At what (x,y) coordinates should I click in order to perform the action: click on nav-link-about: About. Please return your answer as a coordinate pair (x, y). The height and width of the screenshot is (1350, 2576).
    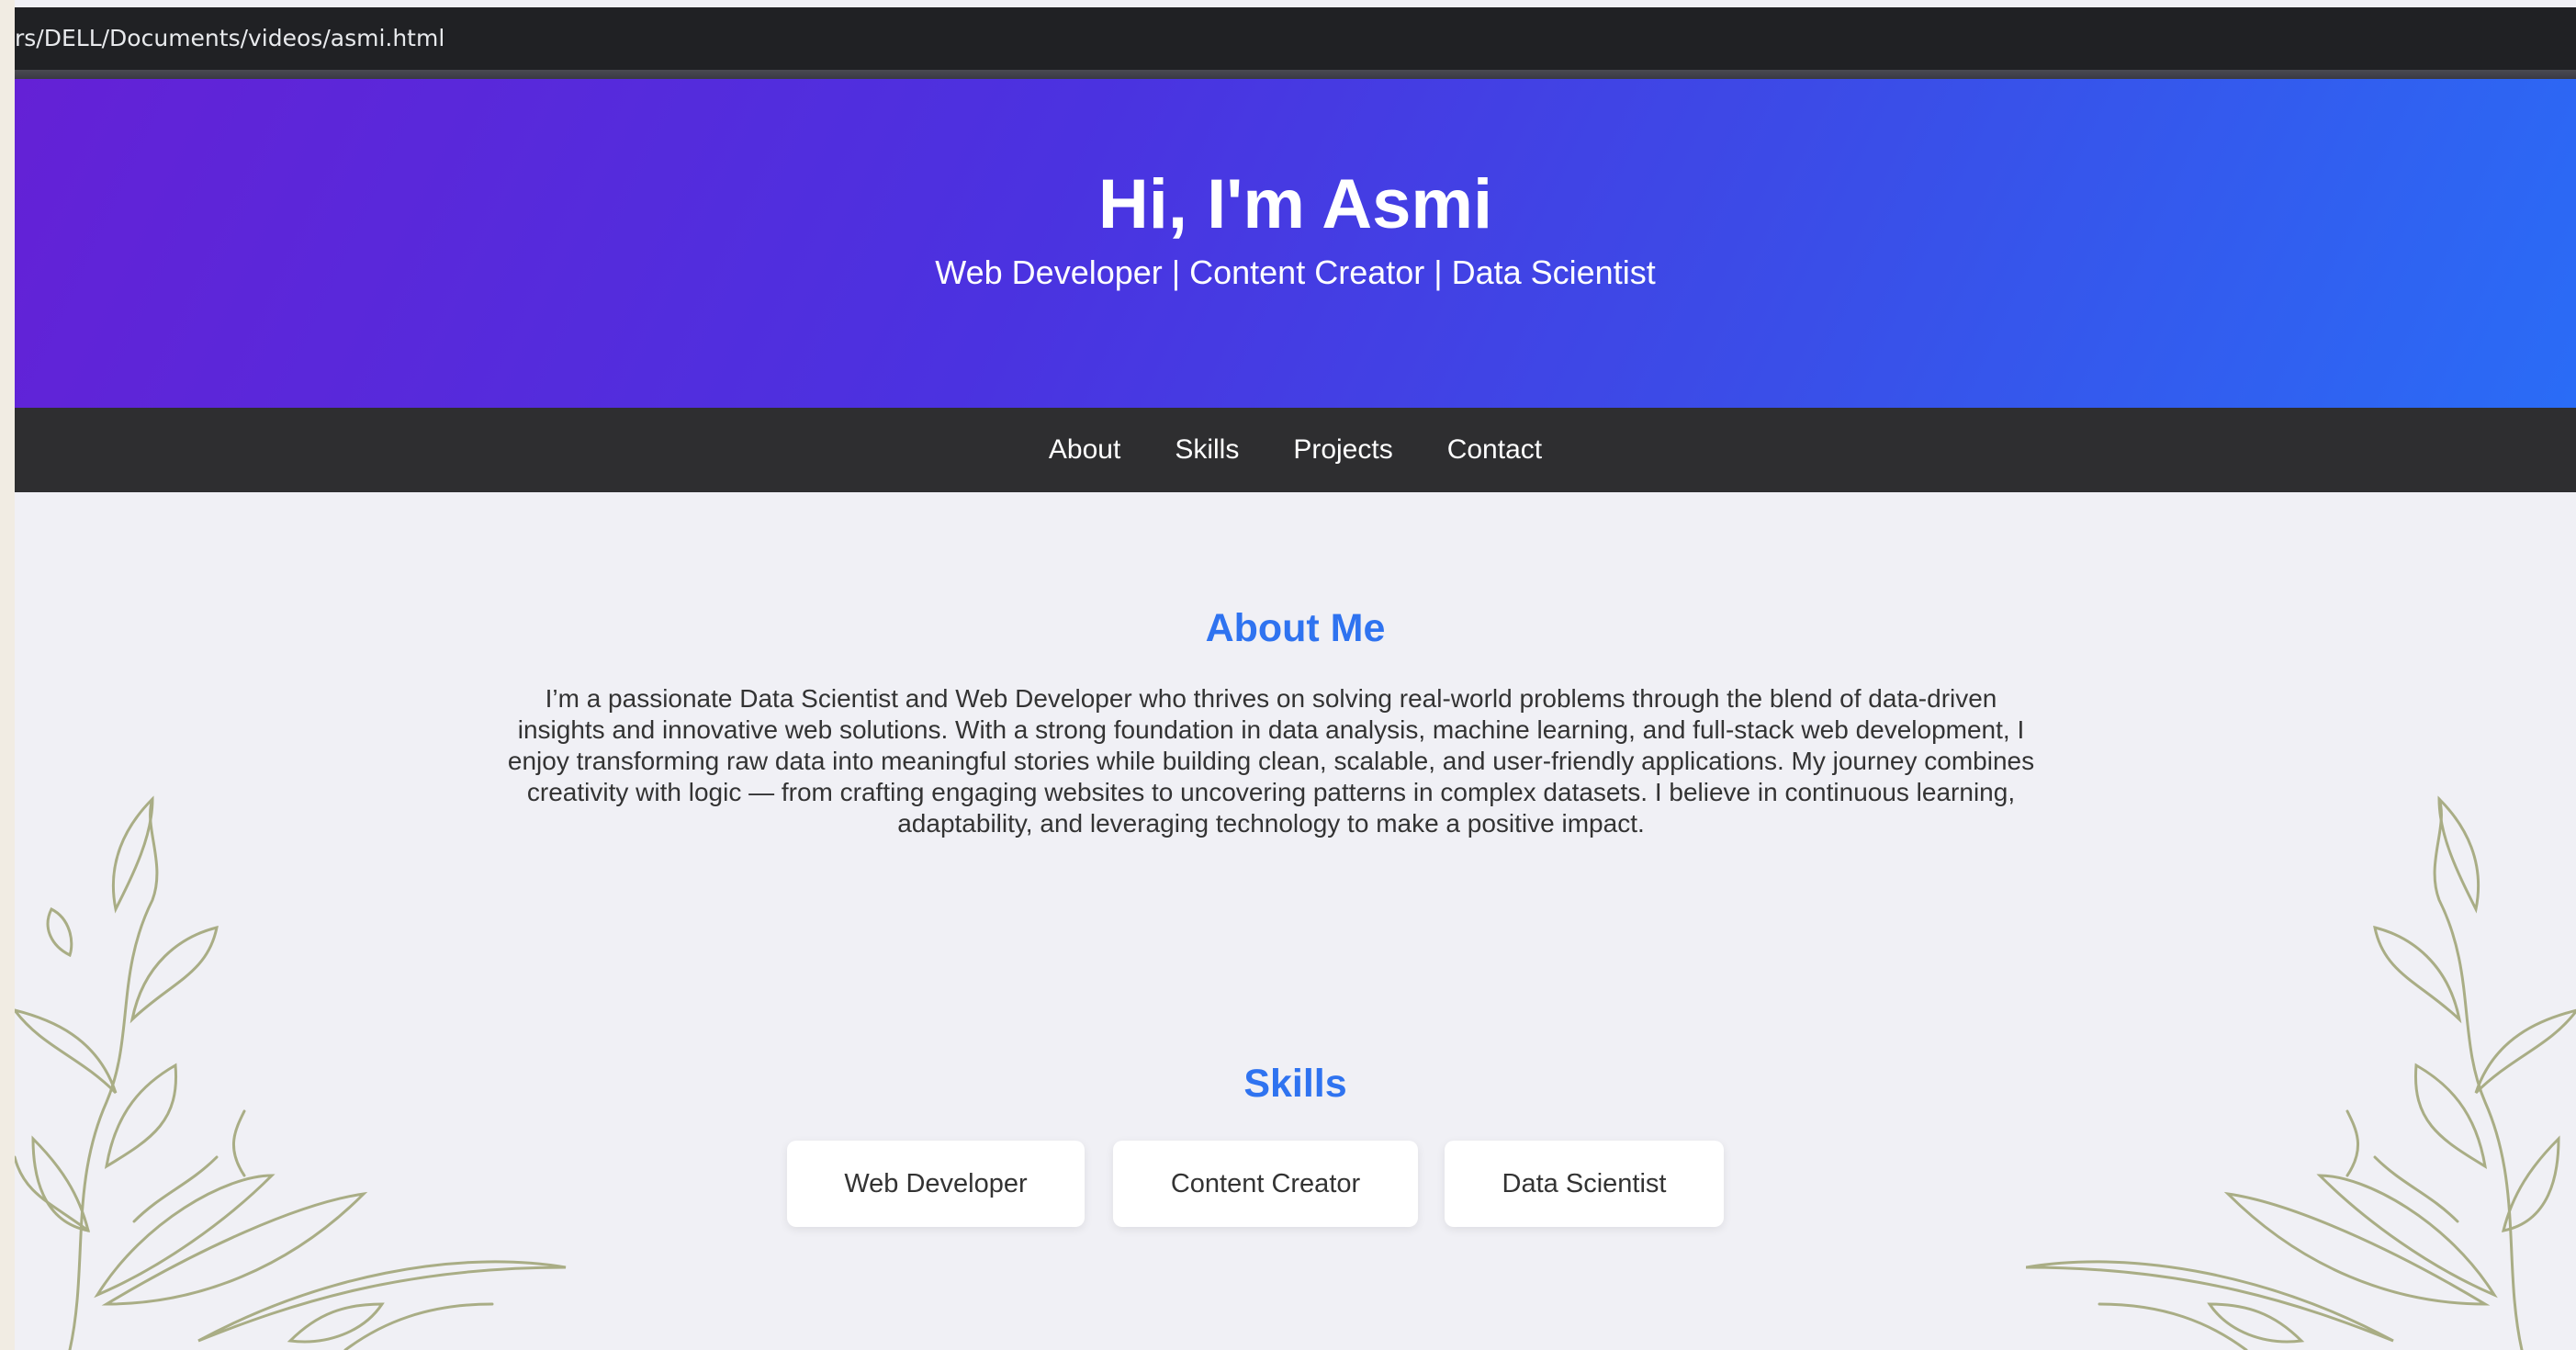
    Looking at the image, I should click on (1084, 450).